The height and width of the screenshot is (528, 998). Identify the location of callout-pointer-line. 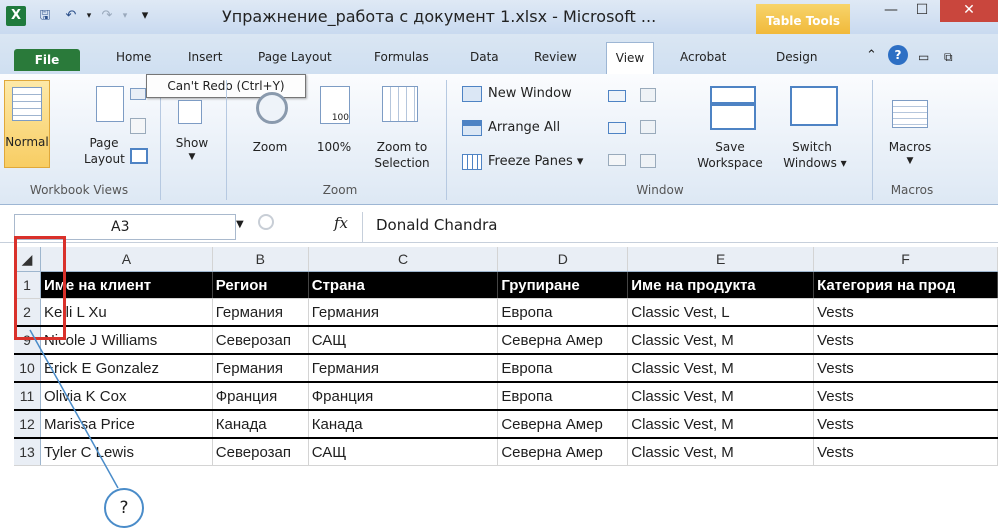
(74, 409).